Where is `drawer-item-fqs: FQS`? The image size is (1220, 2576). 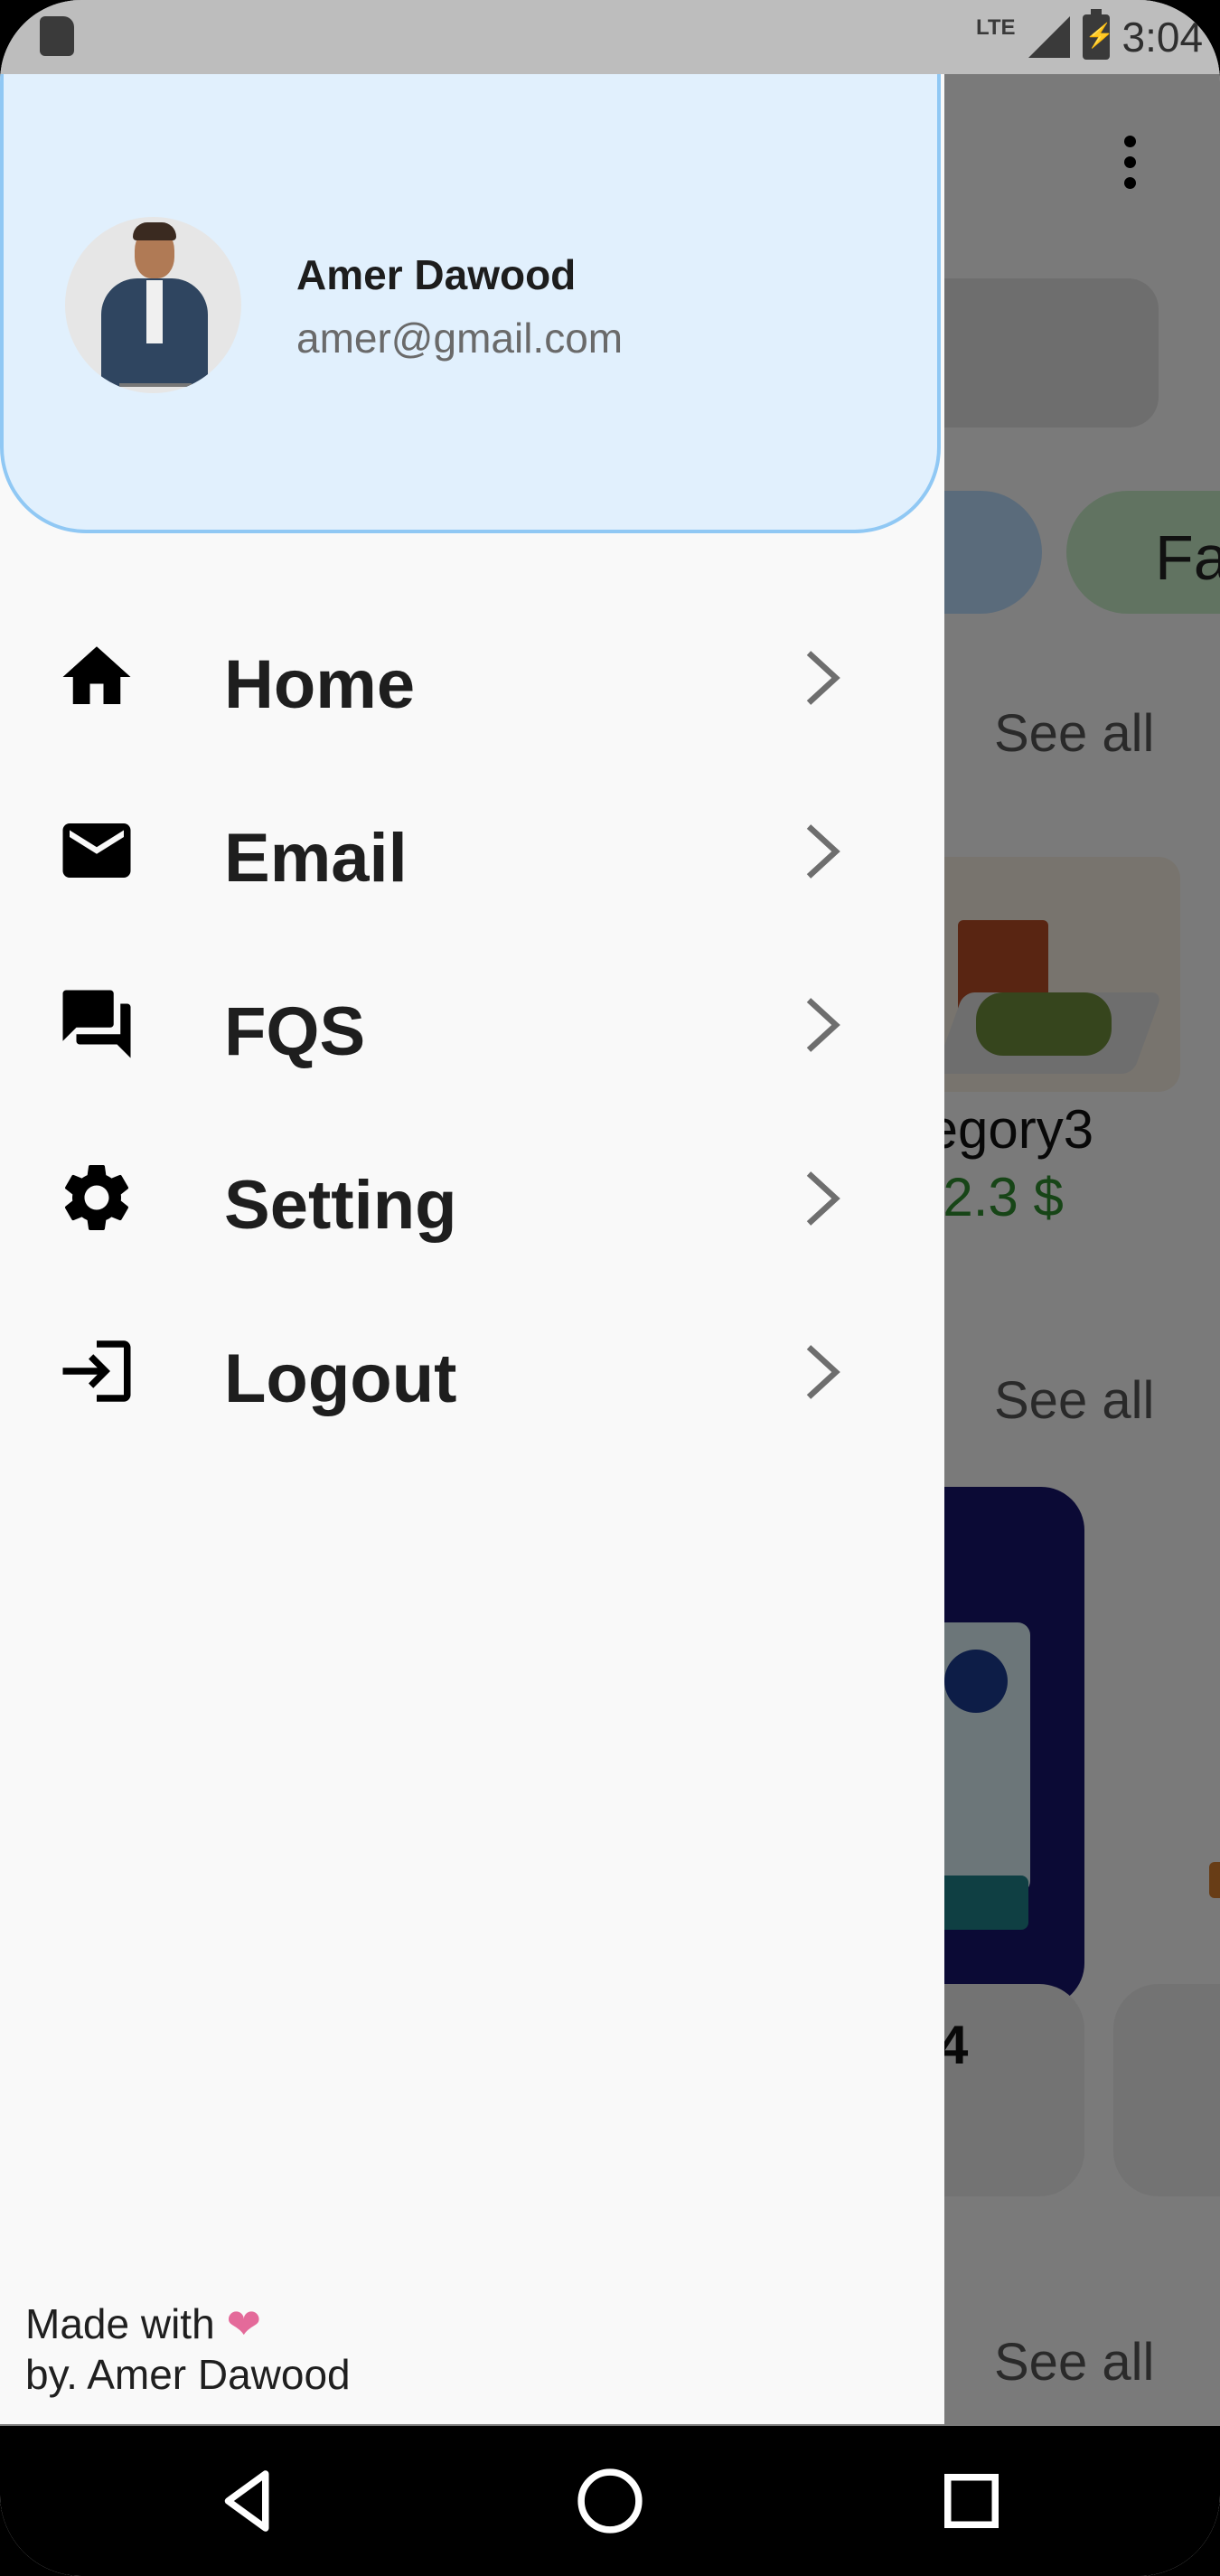 drawer-item-fqs: FQS is located at coordinates (472, 1025).